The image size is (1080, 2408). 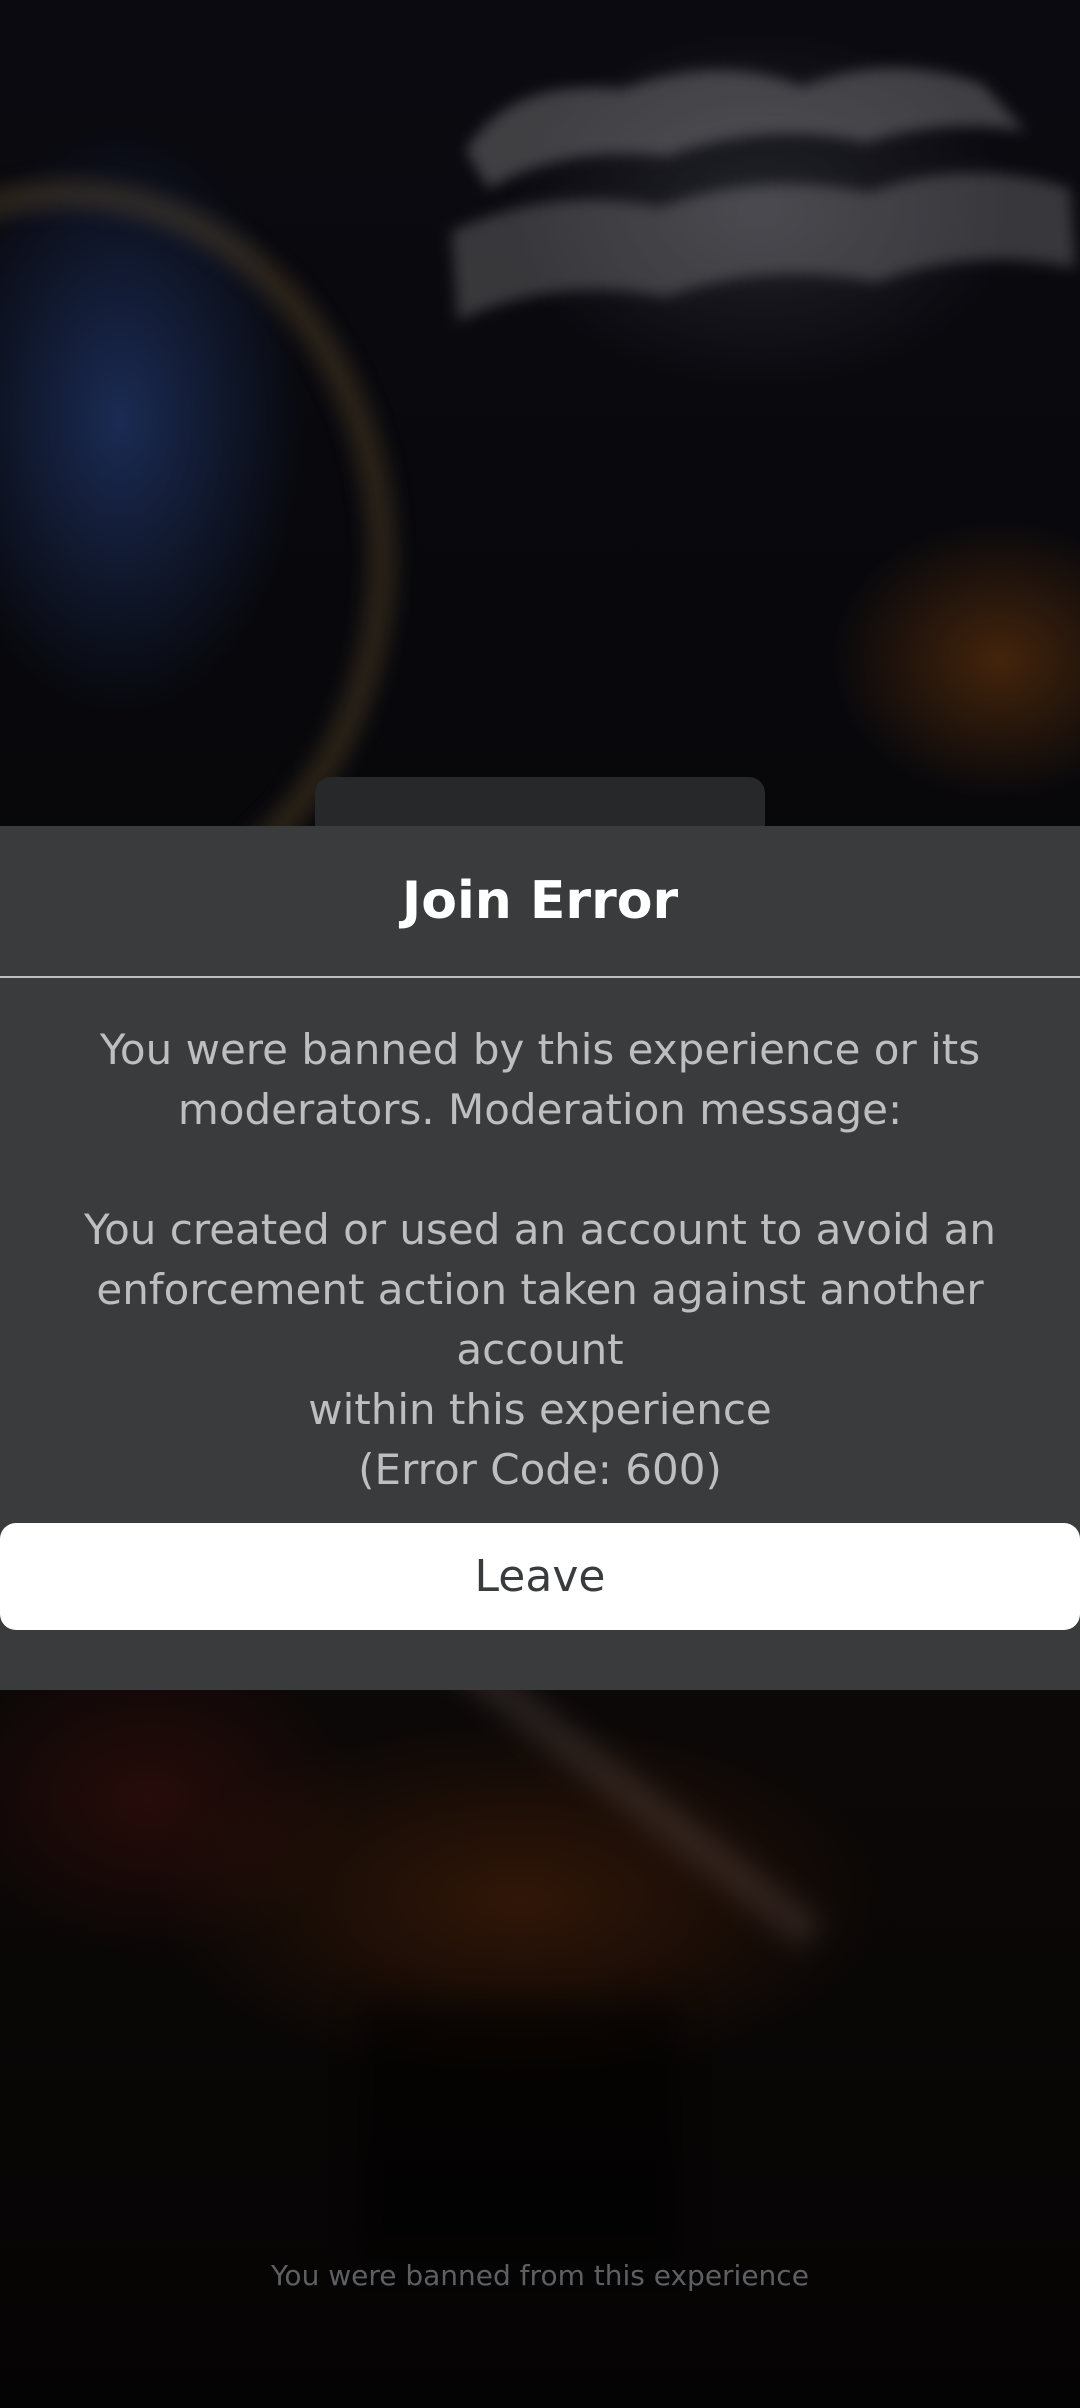 What do you see at coordinates (540, 2275) in the screenshot?
I see `ban-status-text: You were banned from this experience` at bounding box center [540, 2275].